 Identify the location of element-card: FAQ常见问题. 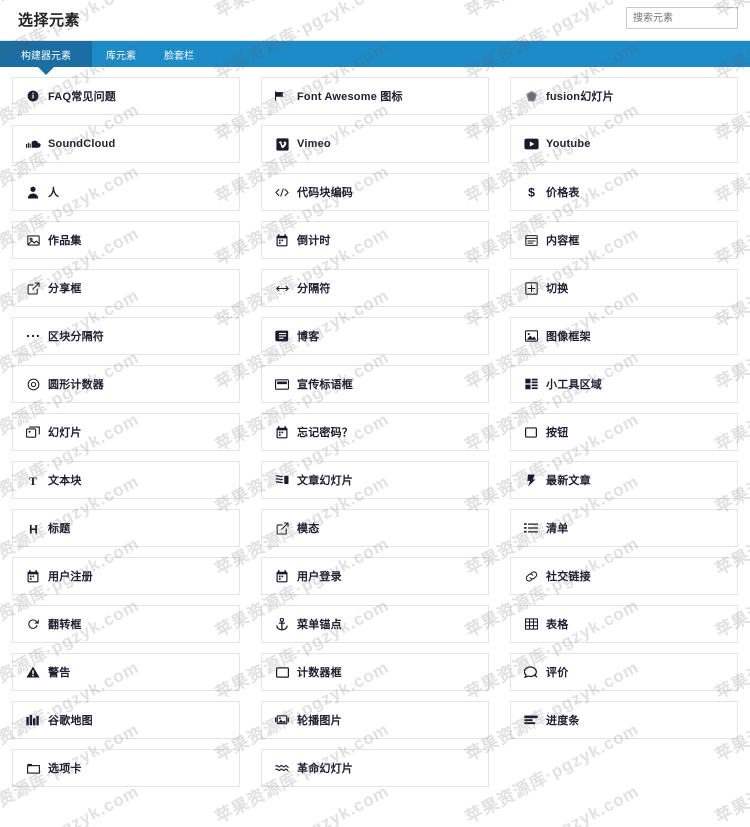
(126, 96).